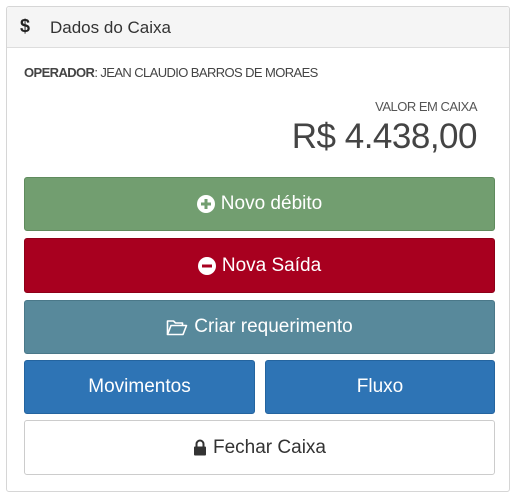 The image size is (512, 496). What do you see at coordinates (110, 27) in the screenshot?
I see `panel-title: Dados do Caixa` at bounding box center [110, 27].